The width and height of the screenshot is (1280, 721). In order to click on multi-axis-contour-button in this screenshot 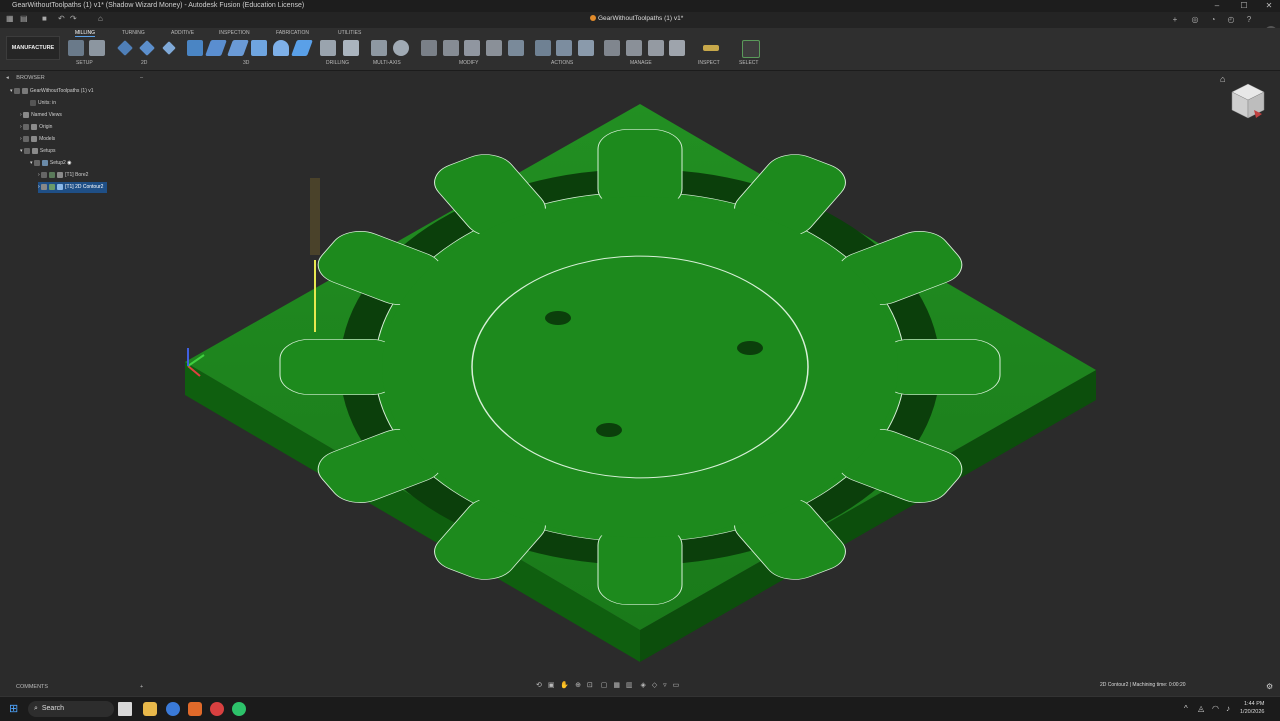, I will do `click(379, 48)`.